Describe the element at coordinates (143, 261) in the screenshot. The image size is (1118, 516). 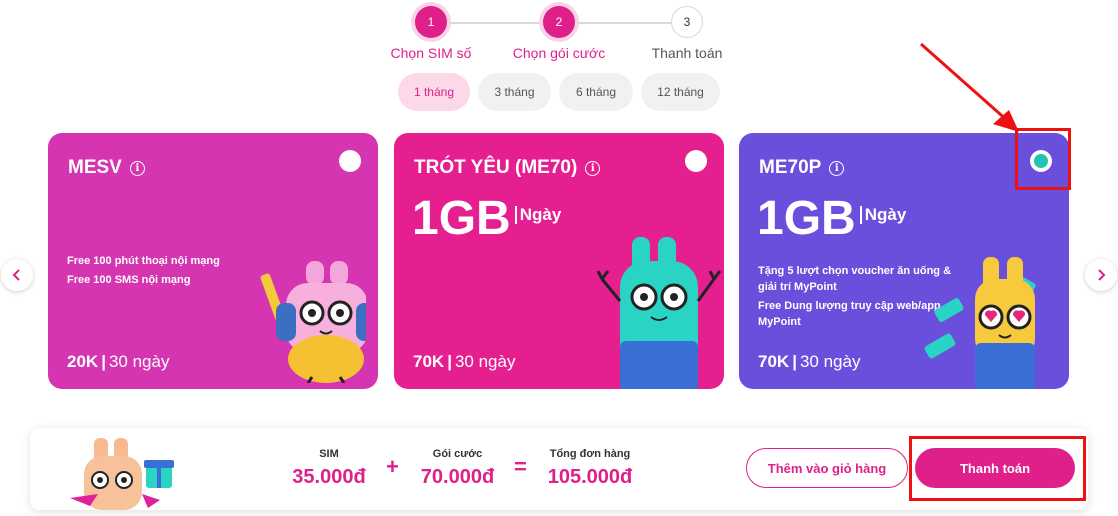
I see `plan-feature: Free 100 phút thoại nội mạng` at that location.